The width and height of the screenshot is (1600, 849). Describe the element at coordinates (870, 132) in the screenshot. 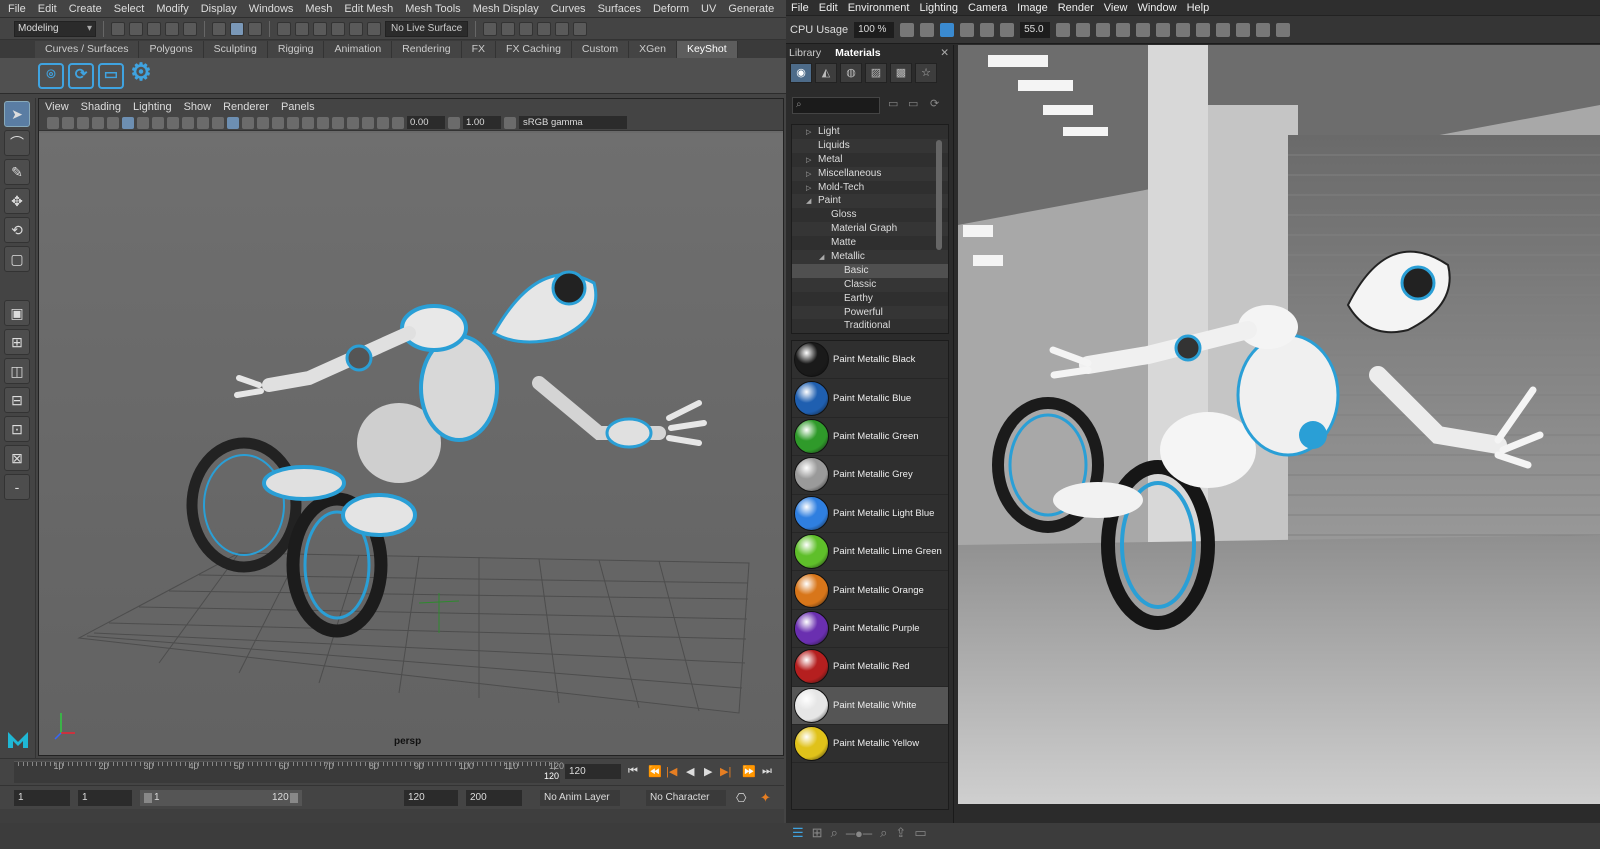

I see `tree-item: ▷ Light` at that location.